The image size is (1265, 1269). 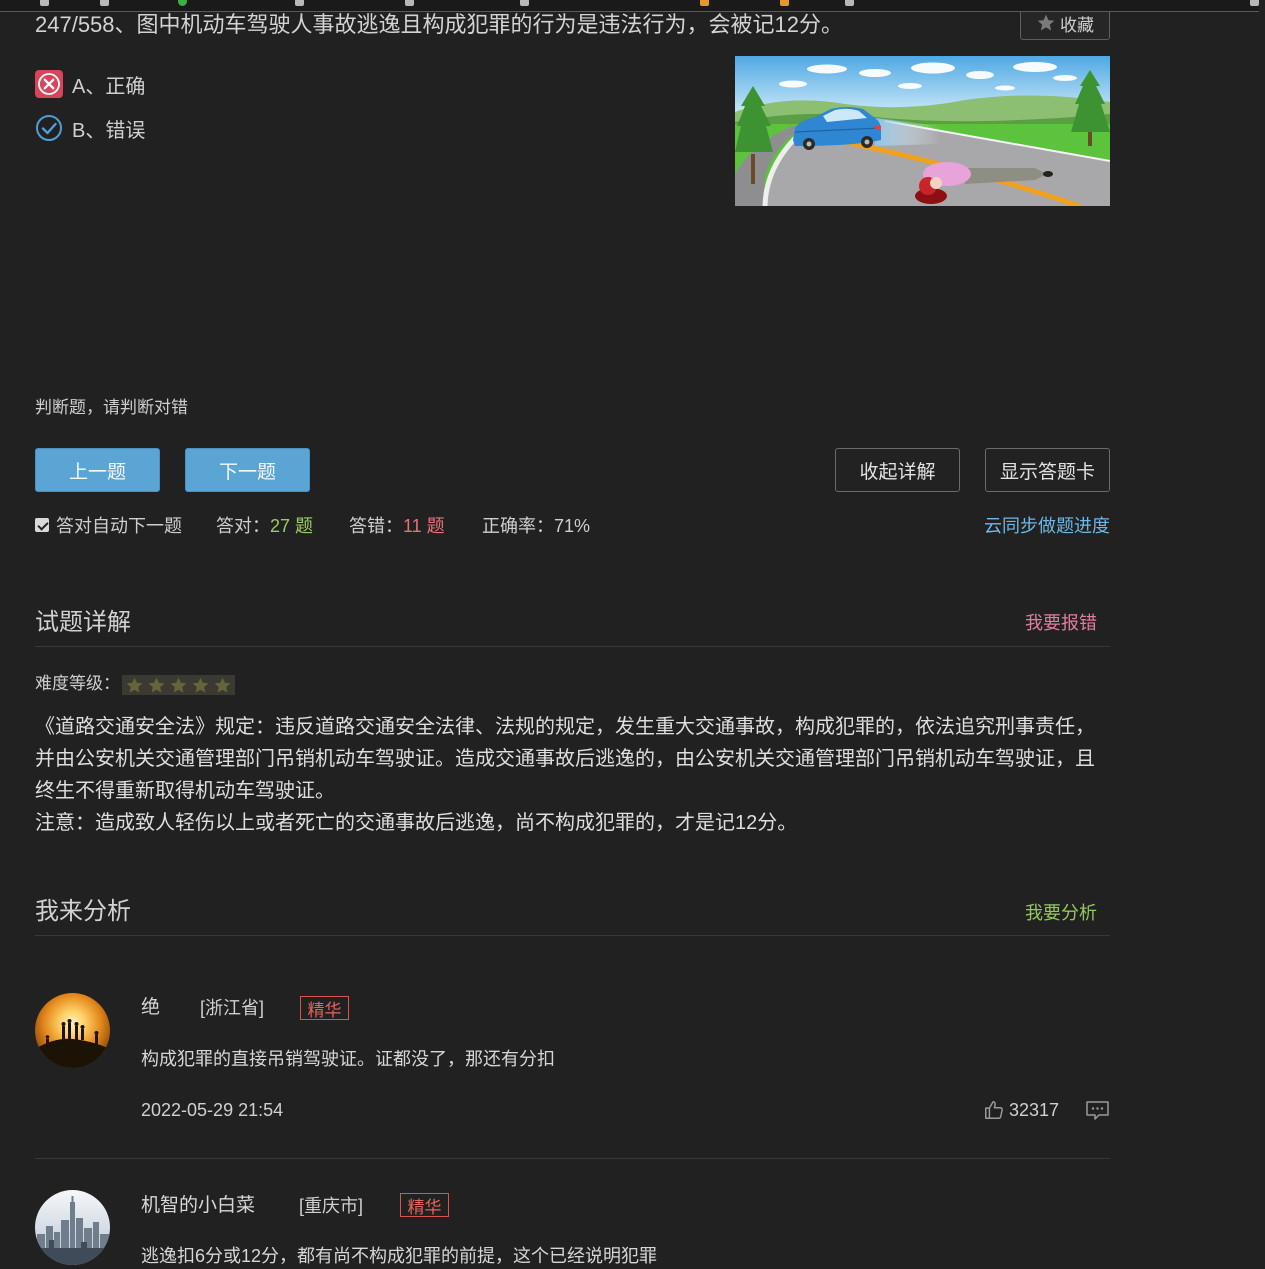 I want to click on comment-username: 绝, so click(x=150, y=1008).